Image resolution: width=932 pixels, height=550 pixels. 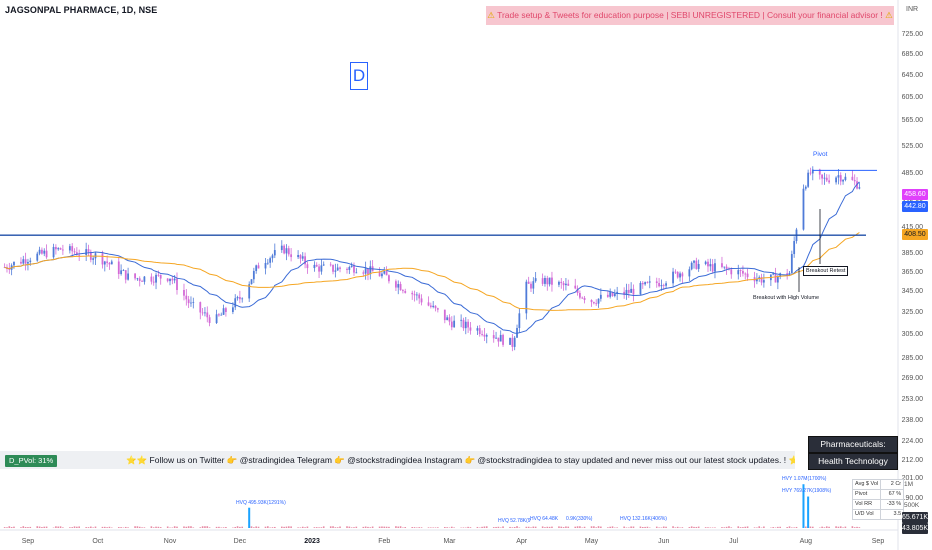 I want to click on time-axis-label: 2023, so click(x=312, y=541).